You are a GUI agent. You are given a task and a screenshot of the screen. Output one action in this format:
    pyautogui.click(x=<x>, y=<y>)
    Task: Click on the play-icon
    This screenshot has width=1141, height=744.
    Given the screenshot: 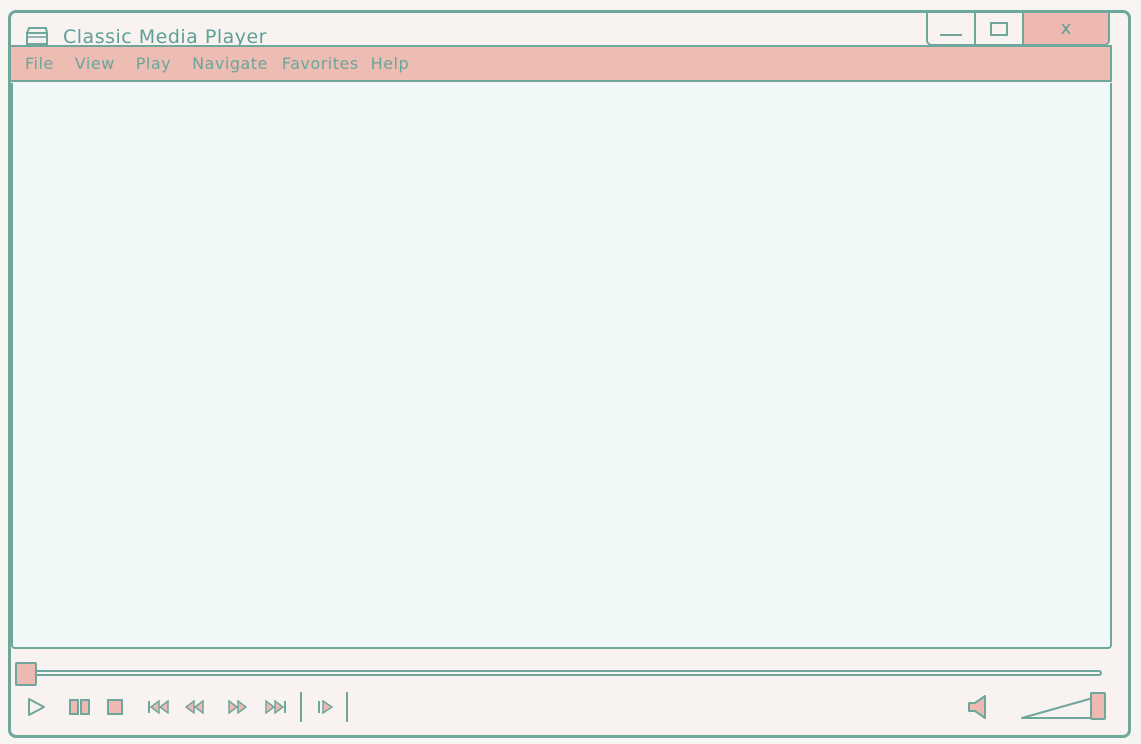 What is the action you would take?
    pyautogui.click(x=36, y=707)
    